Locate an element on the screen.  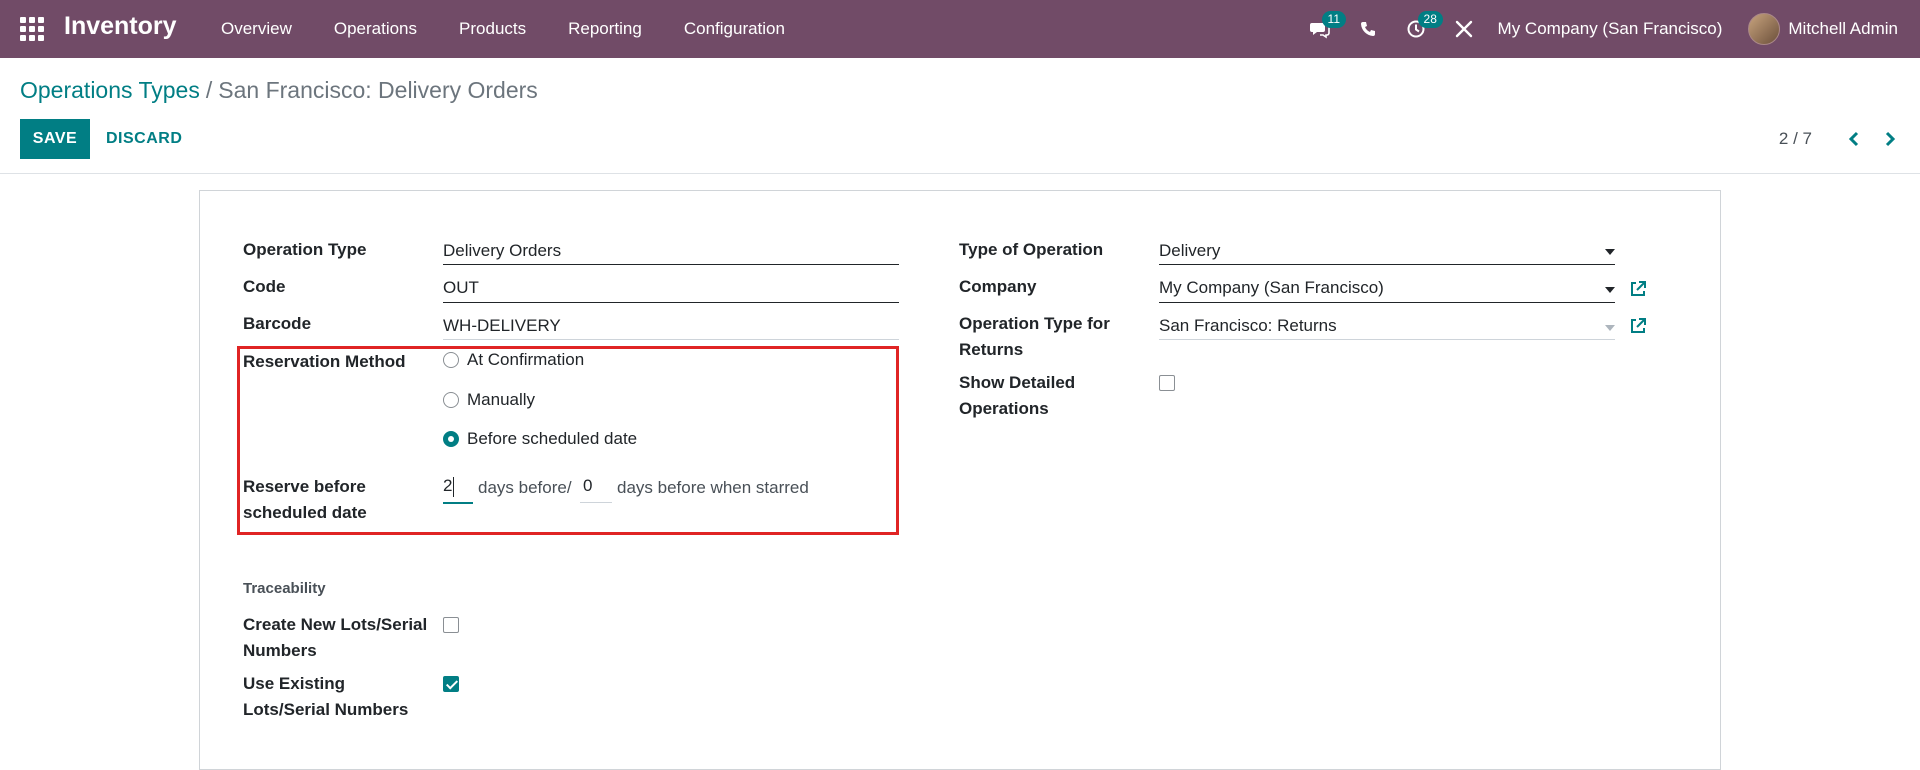
company-label: Company is located at coordinates (998, 286).